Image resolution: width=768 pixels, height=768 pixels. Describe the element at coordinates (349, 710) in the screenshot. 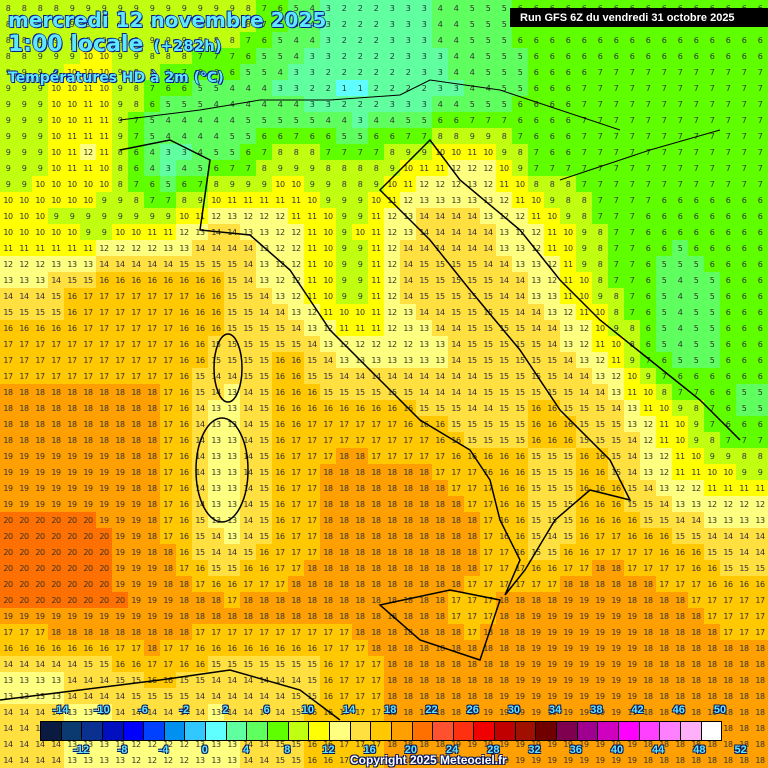

I see `legend-label-top: 14` at that location.